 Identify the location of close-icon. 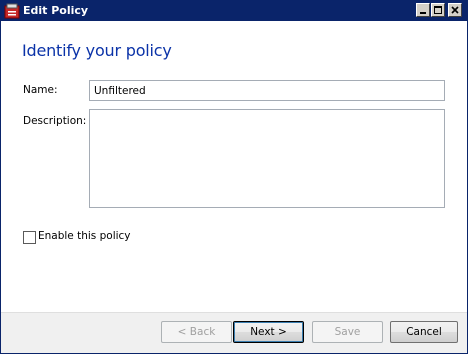
(455, 10).